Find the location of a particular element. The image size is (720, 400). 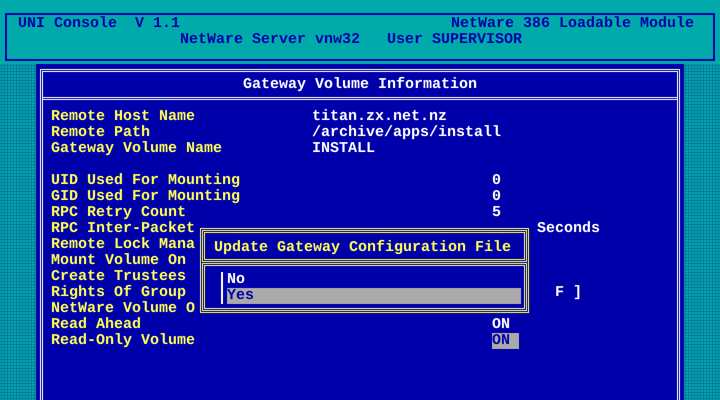

app-name: UNI Console is located at coordinates (68, 24).